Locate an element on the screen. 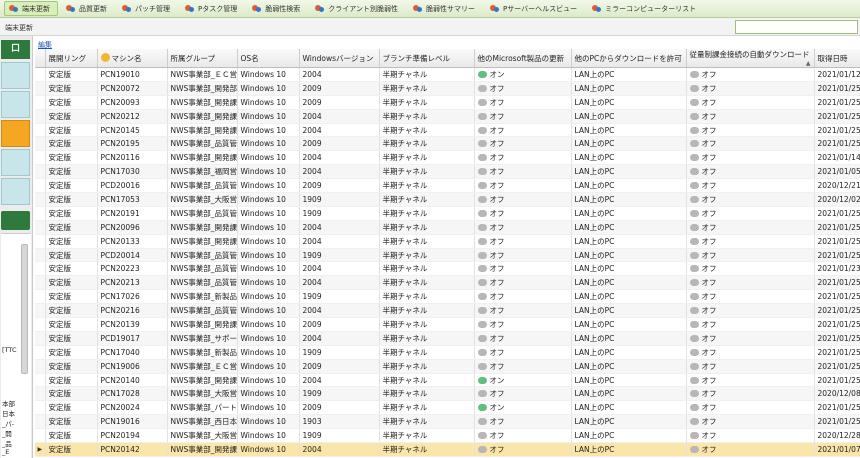 The image size is (860, 458). table-cell: 1909 is located at coordinates (339, 199).